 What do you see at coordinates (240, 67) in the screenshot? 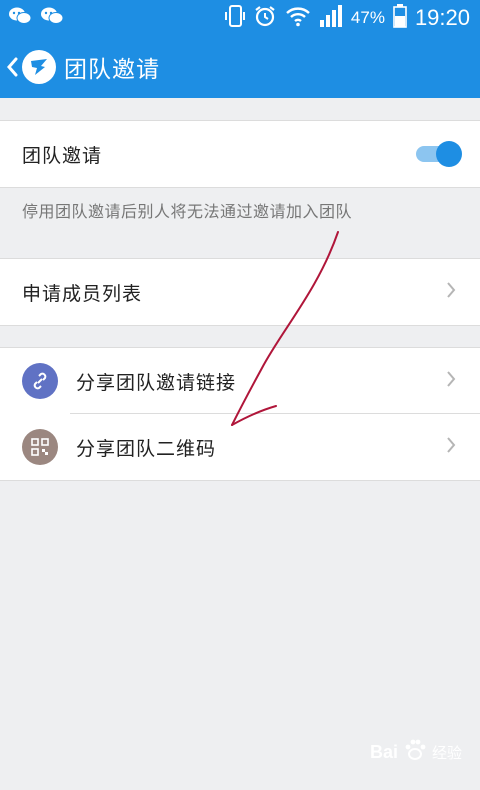
I see `title-bar: 团队邀请` at bounding box center [240, 67].